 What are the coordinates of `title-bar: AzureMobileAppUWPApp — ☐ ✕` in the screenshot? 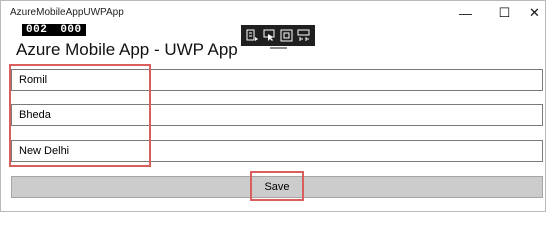 It's located at (273, 13).